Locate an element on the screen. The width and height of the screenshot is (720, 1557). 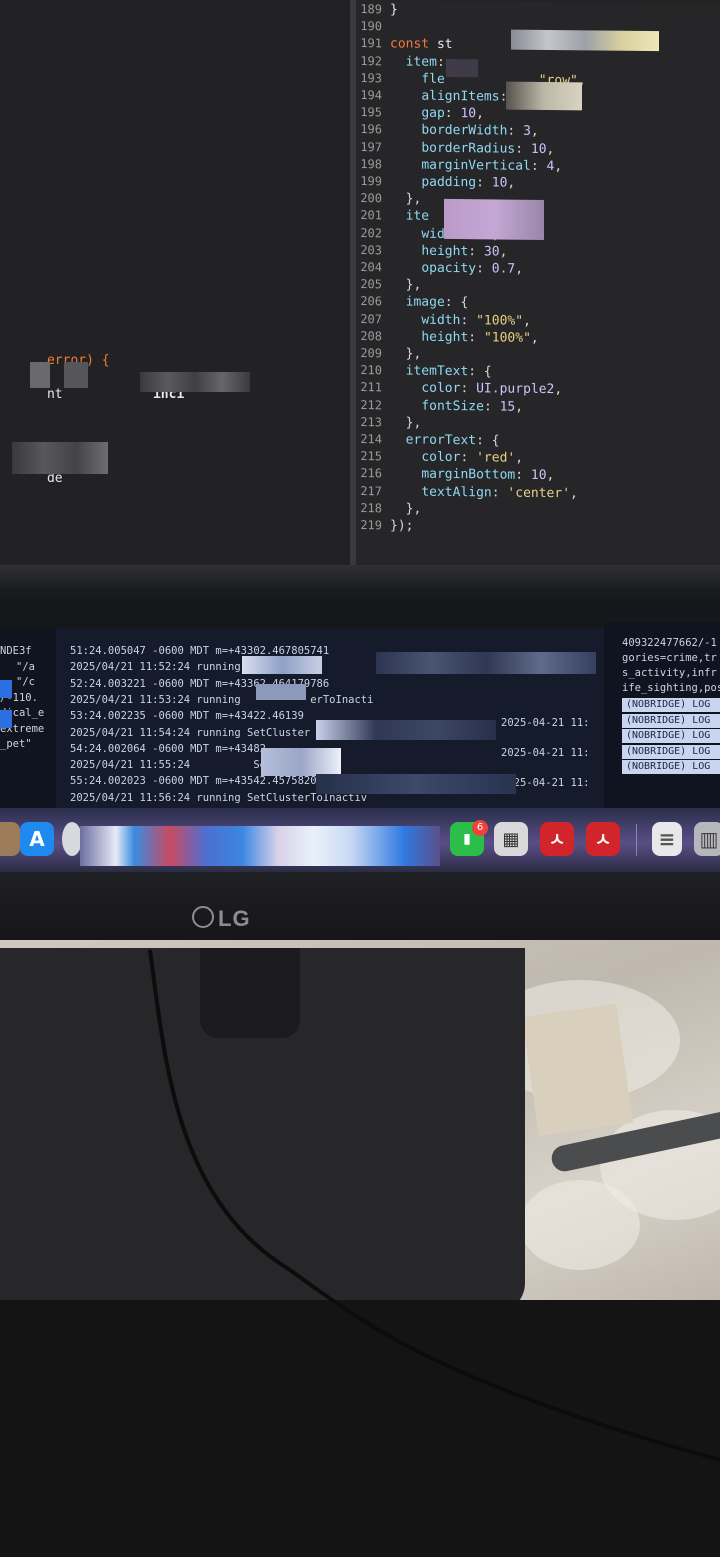
app-store-icon: A is located at coordinates (37, 839).